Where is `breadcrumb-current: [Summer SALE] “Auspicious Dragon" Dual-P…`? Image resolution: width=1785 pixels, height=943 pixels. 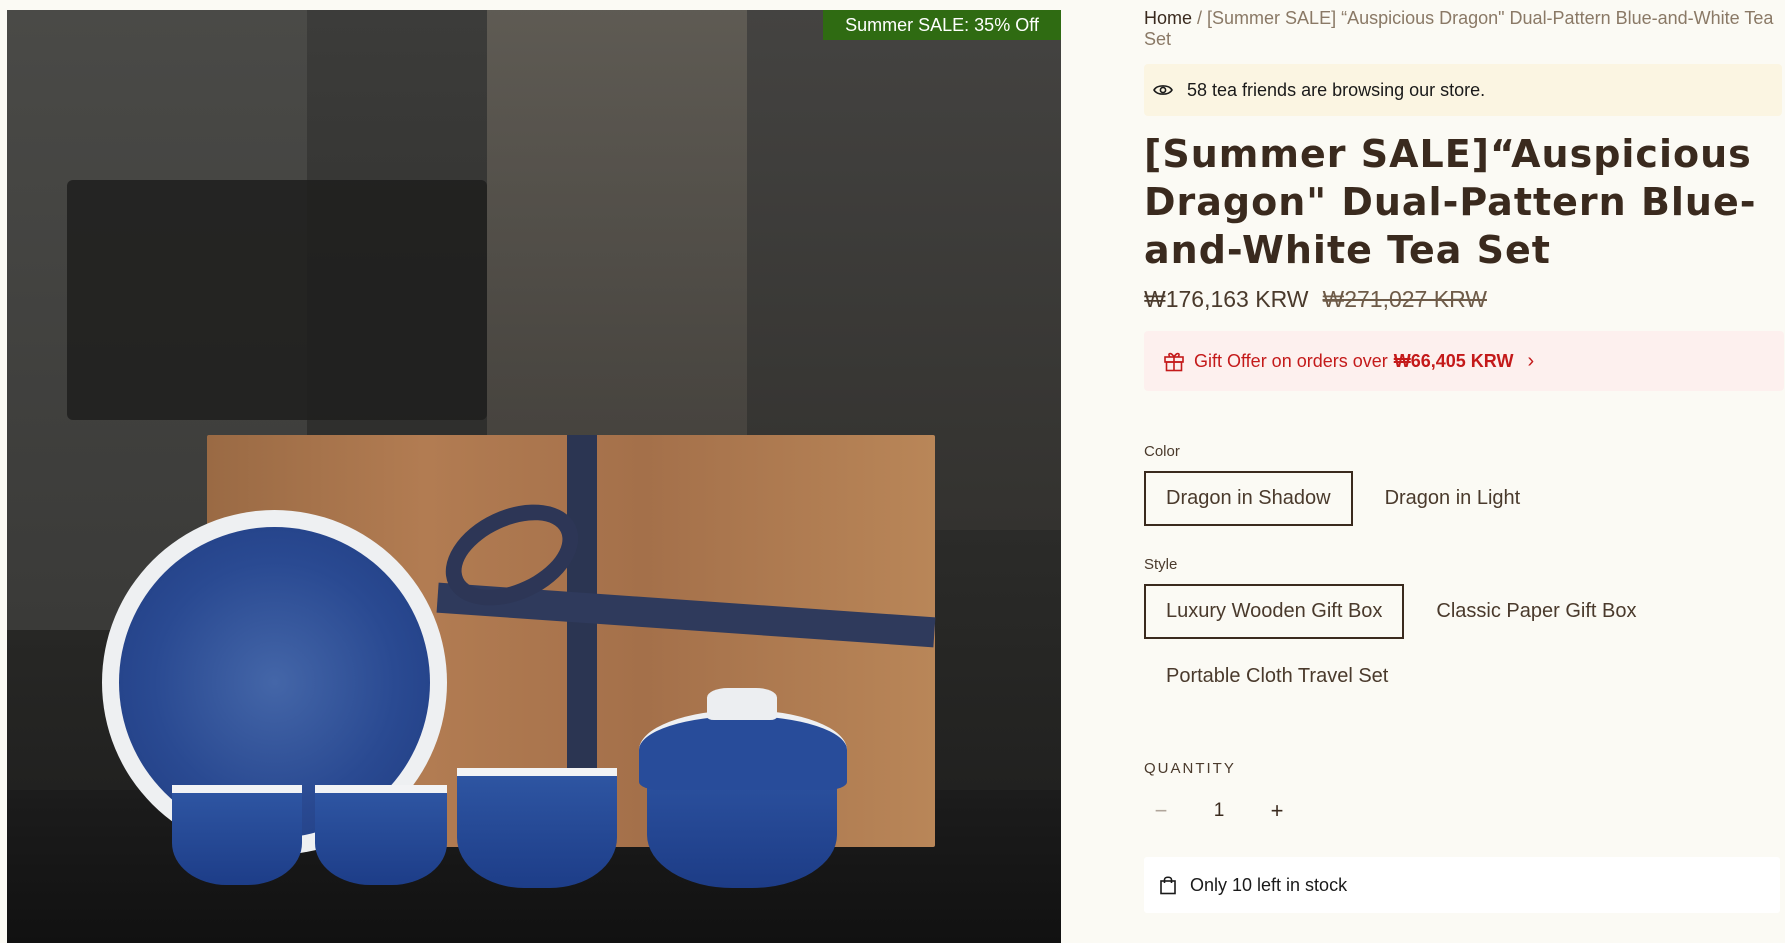 breadcrumb-current: [Summer SALE] “Auspicious Dragon" Dual-P… is located at coordinates (1459, 28).